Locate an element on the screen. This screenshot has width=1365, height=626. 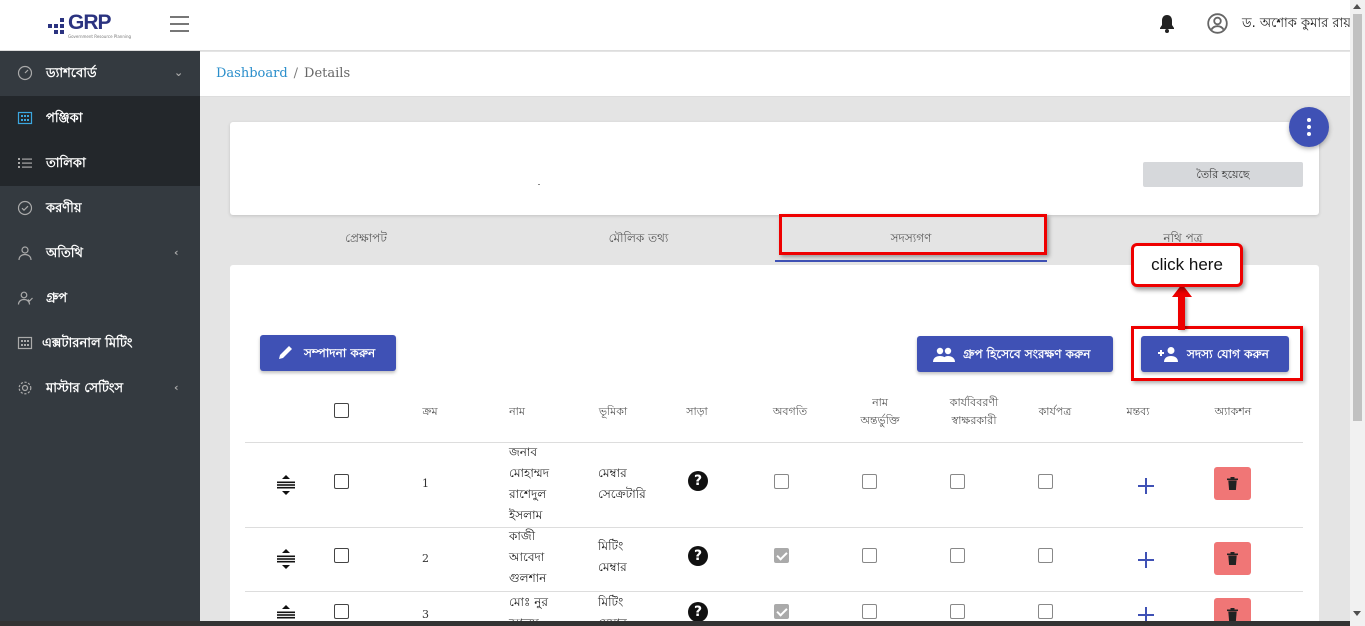
member-name: কাজী আবেদা গুলশান is located at coordinates (527, 557).